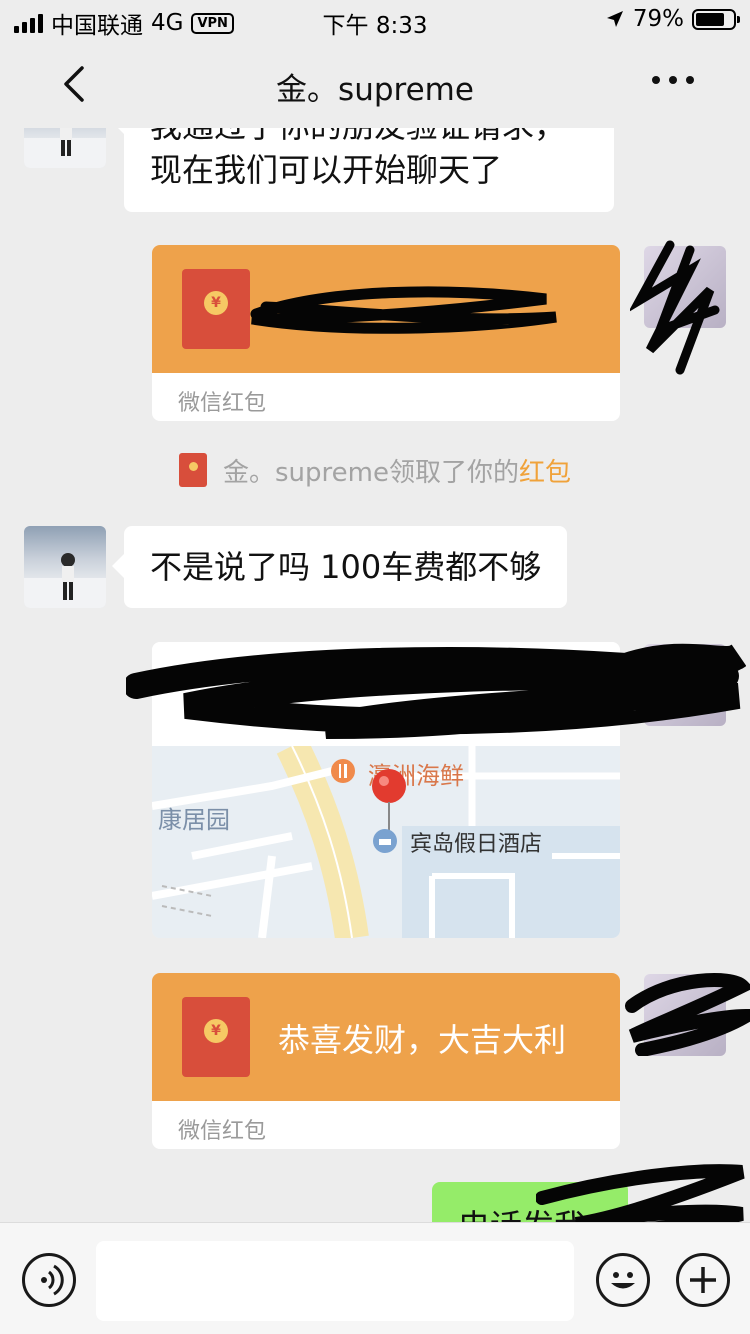  I want to click on red-packet-message: ¥ 恭喜发财，大吉大利 微信红包, so click(386, 1061).